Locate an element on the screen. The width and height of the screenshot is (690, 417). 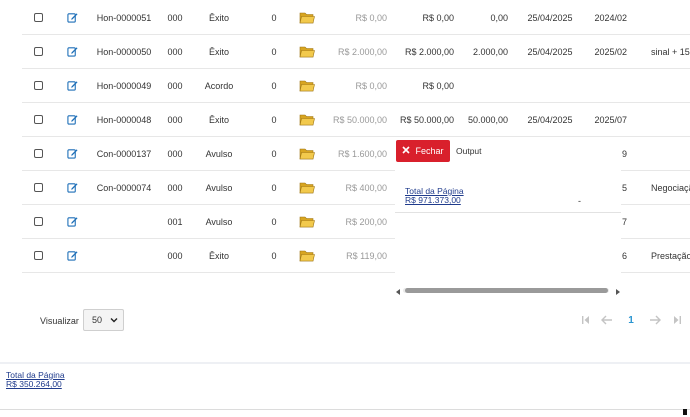
current-page-number: 1 is located at coordinates (631, 320).